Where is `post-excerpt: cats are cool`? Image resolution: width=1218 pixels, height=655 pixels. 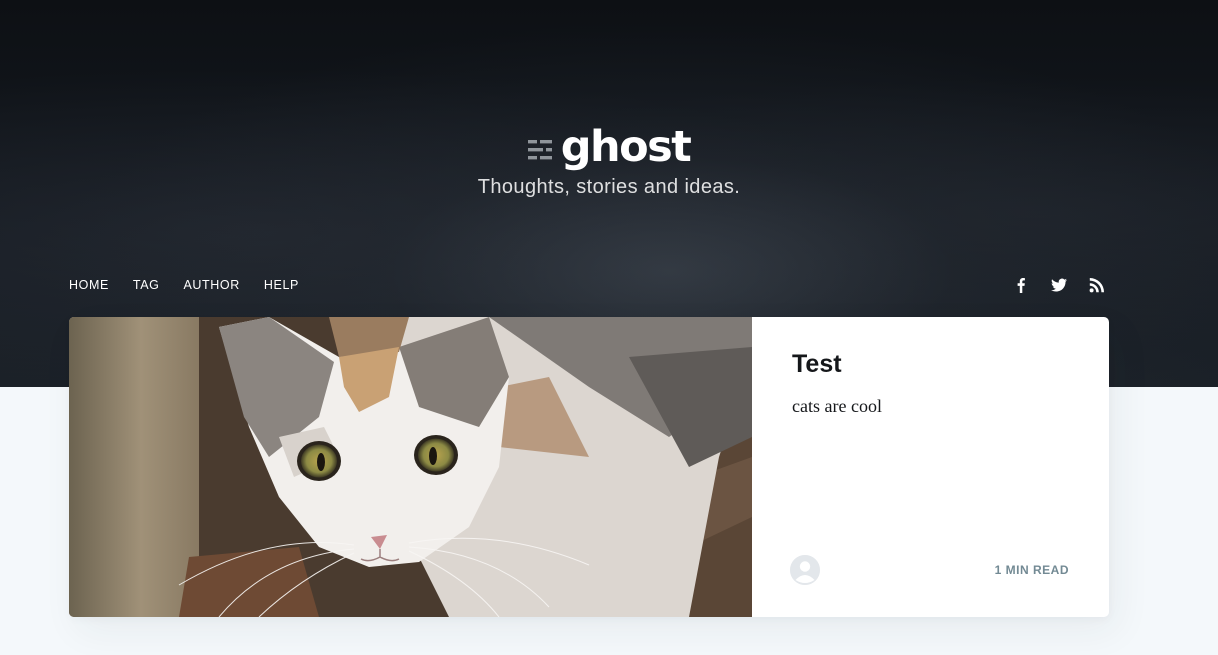
post-excerpt: cats are cool is located at coordinates (930, 406).